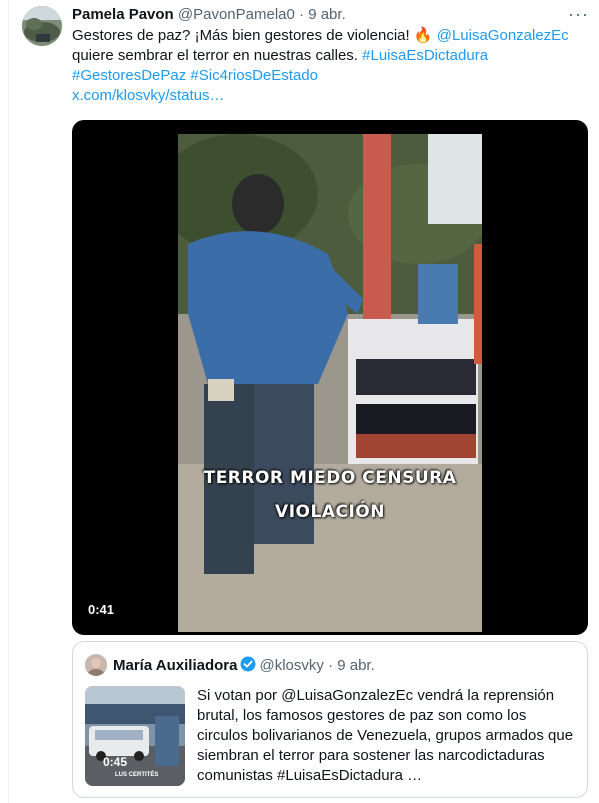 The image size is (599, 803). I want to click on quoted-tweet-header: María Auxiliadora @klosvky · 9 abr., so click(244, 666).